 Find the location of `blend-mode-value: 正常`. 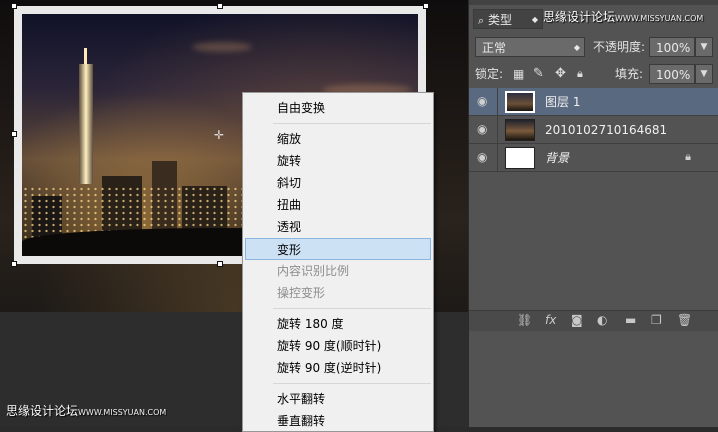

blend-mode-value: 正常 is located at coordinates (494, 48).